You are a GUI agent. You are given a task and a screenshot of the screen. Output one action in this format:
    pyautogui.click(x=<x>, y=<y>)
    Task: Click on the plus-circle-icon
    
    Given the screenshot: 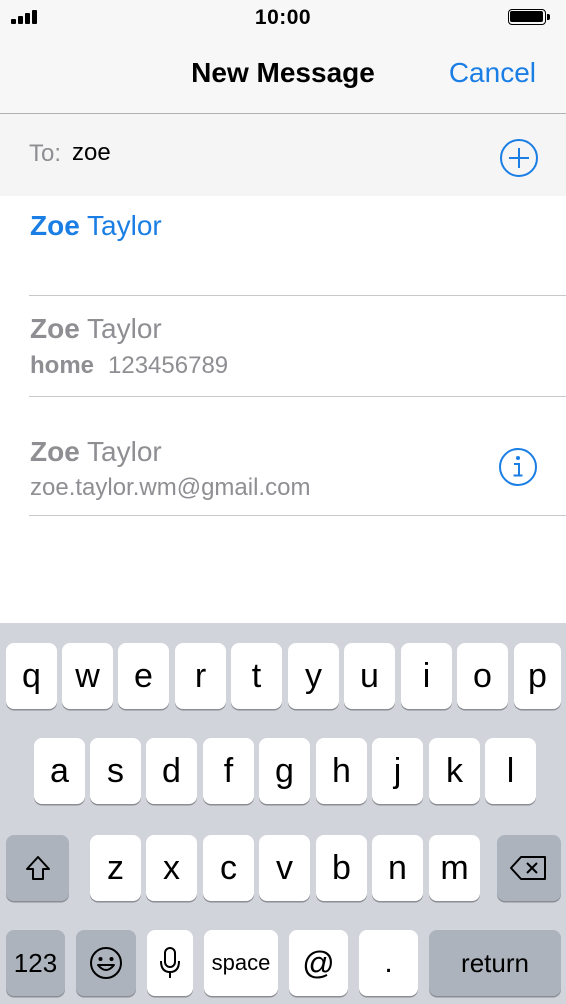 What is the action you would take?
    pyautogui.click(x=519, y=158)
    